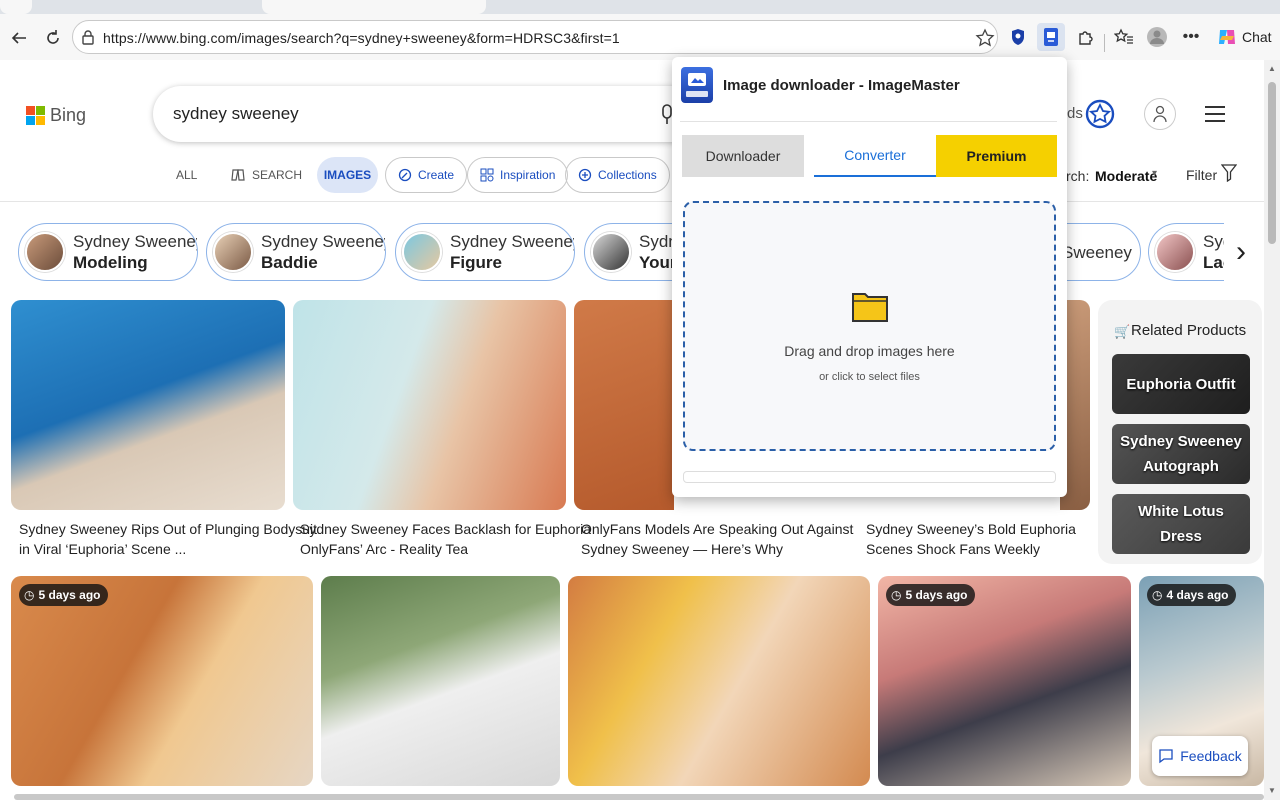  I want to click on chip-line2: Figure, so click(476, 262).